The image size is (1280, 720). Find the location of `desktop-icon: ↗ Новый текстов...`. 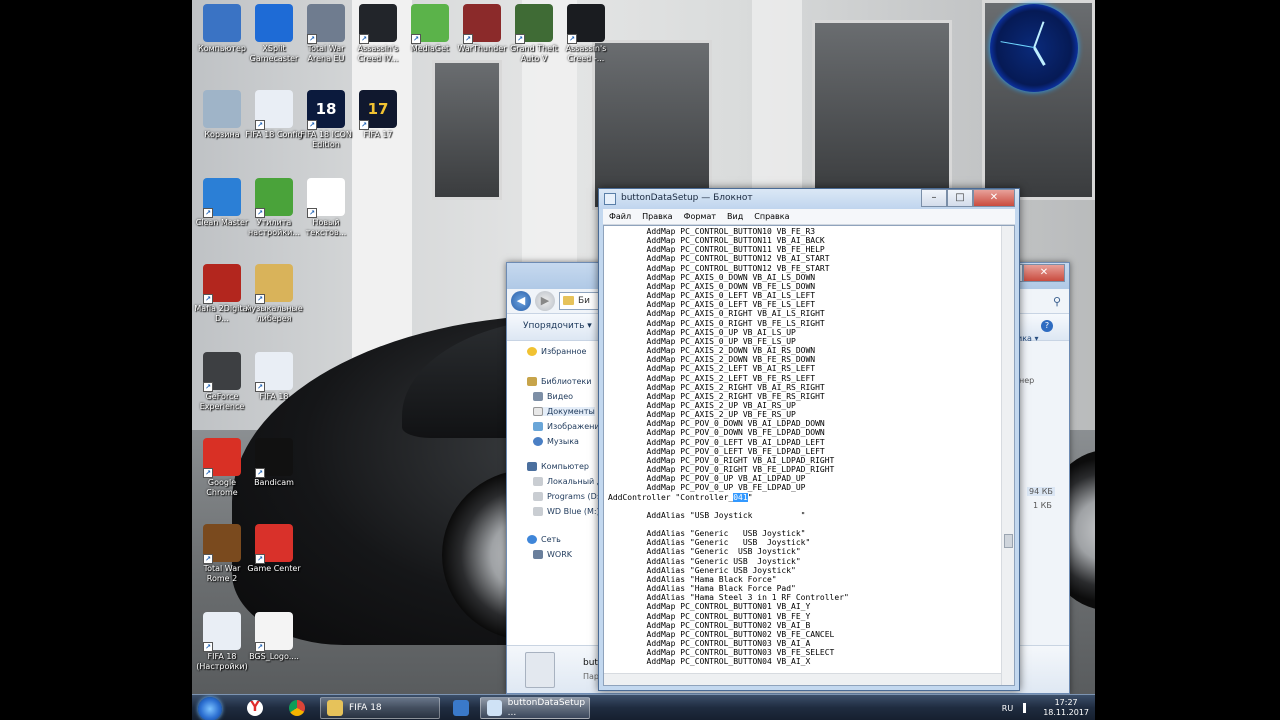

desktop-icon: ↗ Новый текстов... is located at coordinates (326, 208).